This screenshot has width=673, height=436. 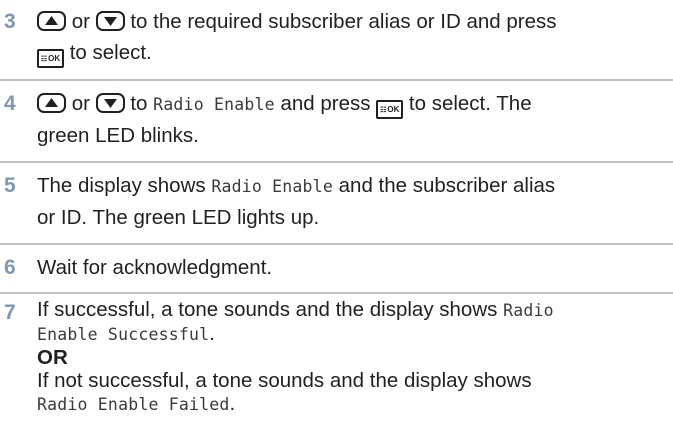 What do you see at coordinates (155, 267) in the screenshot?
I see `step-instruction: Wait for acknowledgment.` at bounding box center [155, 267].